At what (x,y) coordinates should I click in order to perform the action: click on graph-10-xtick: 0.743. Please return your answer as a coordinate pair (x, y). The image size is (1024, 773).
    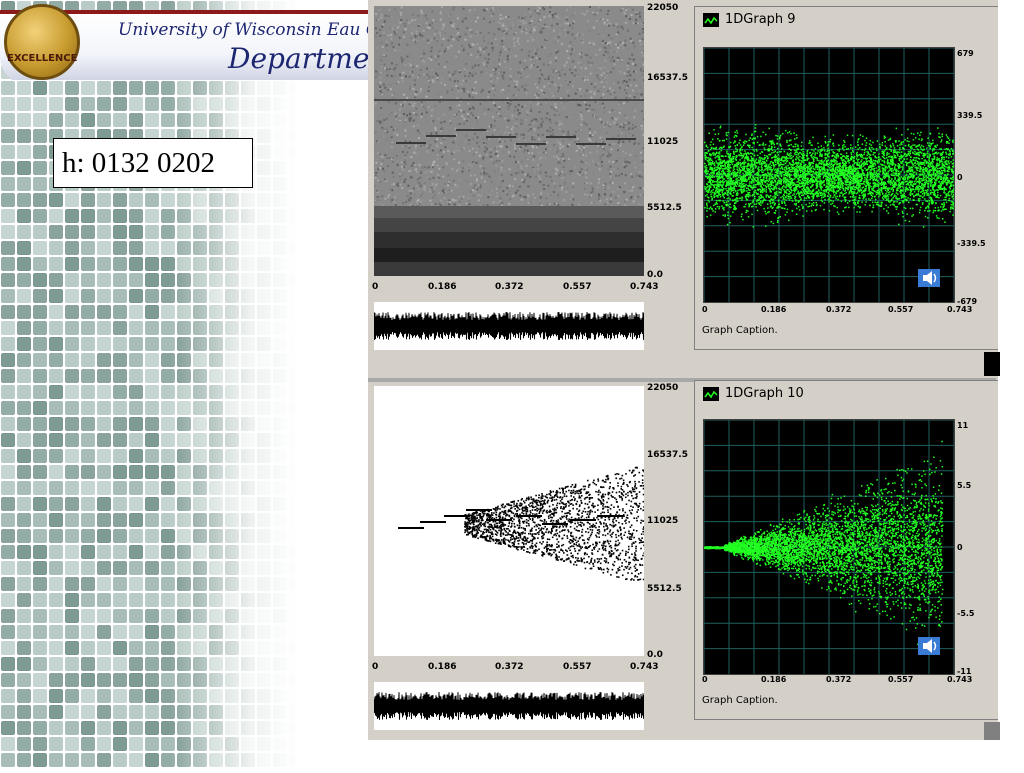
    Looking at the image, I should click on (959, 679).